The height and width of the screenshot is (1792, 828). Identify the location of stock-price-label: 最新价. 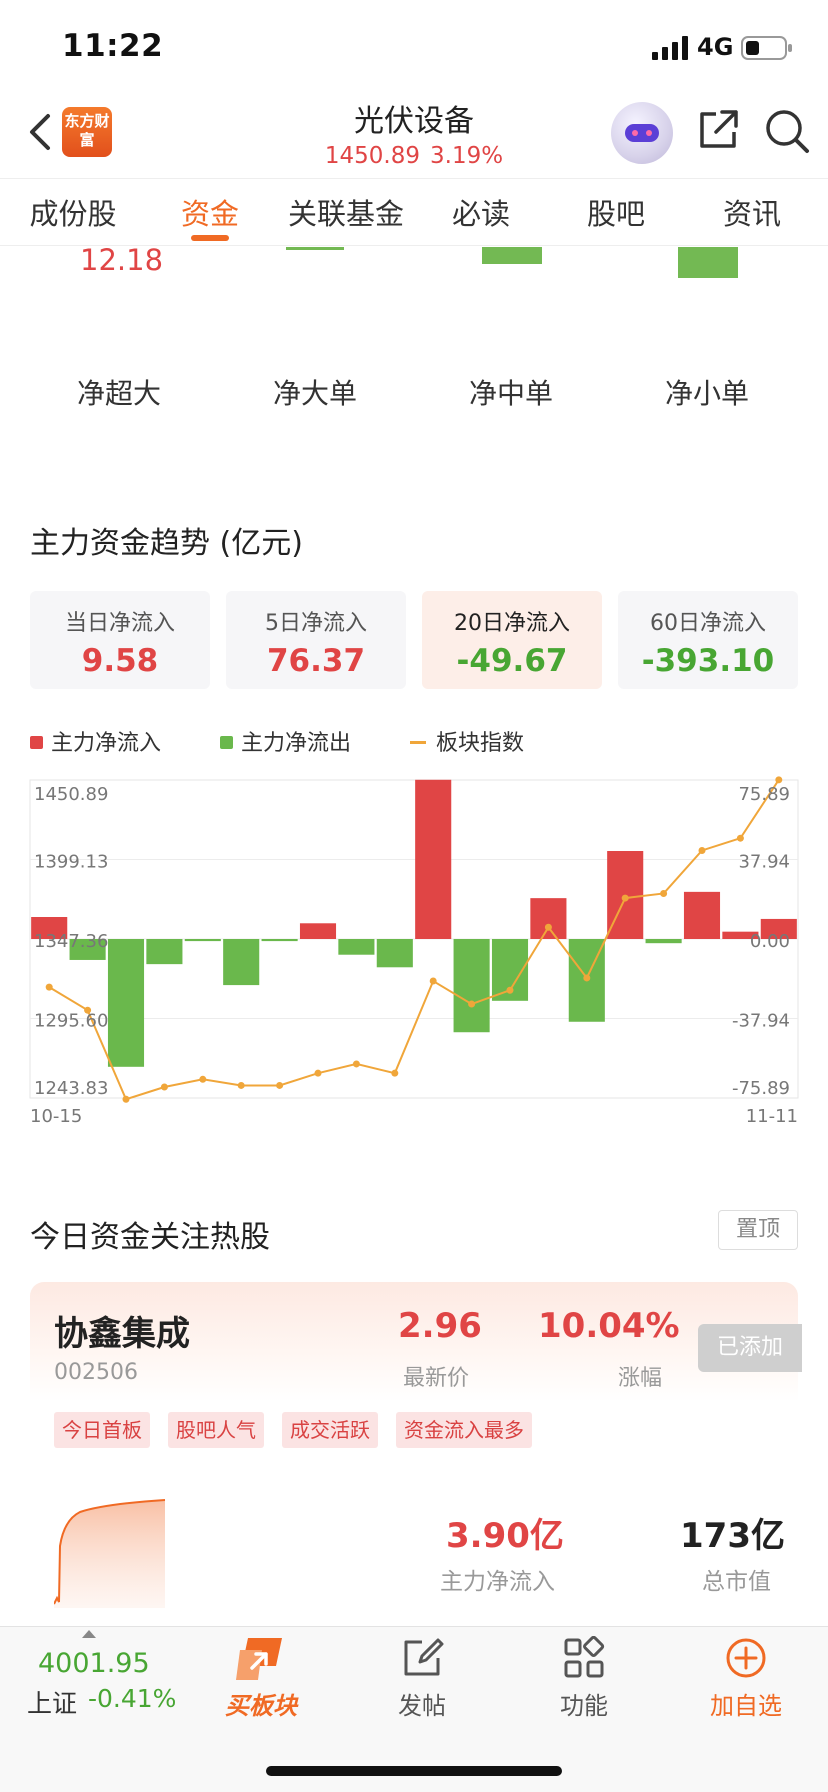
(436, 1378).